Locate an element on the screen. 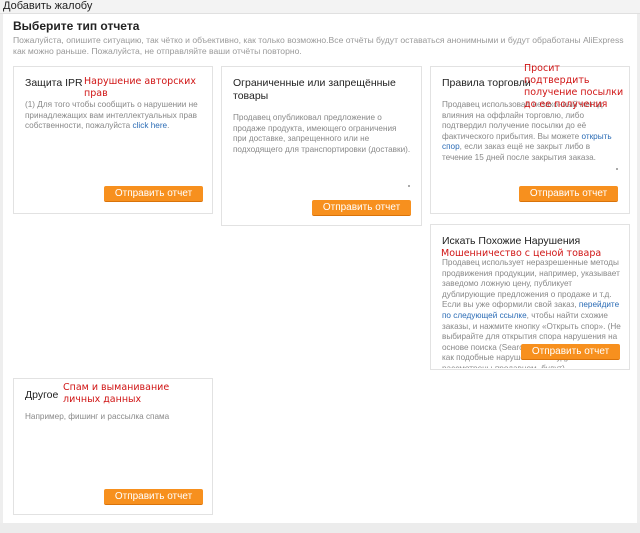  submit-report-button-restricted: Отправить отчет is located at coordinates (361, 208).